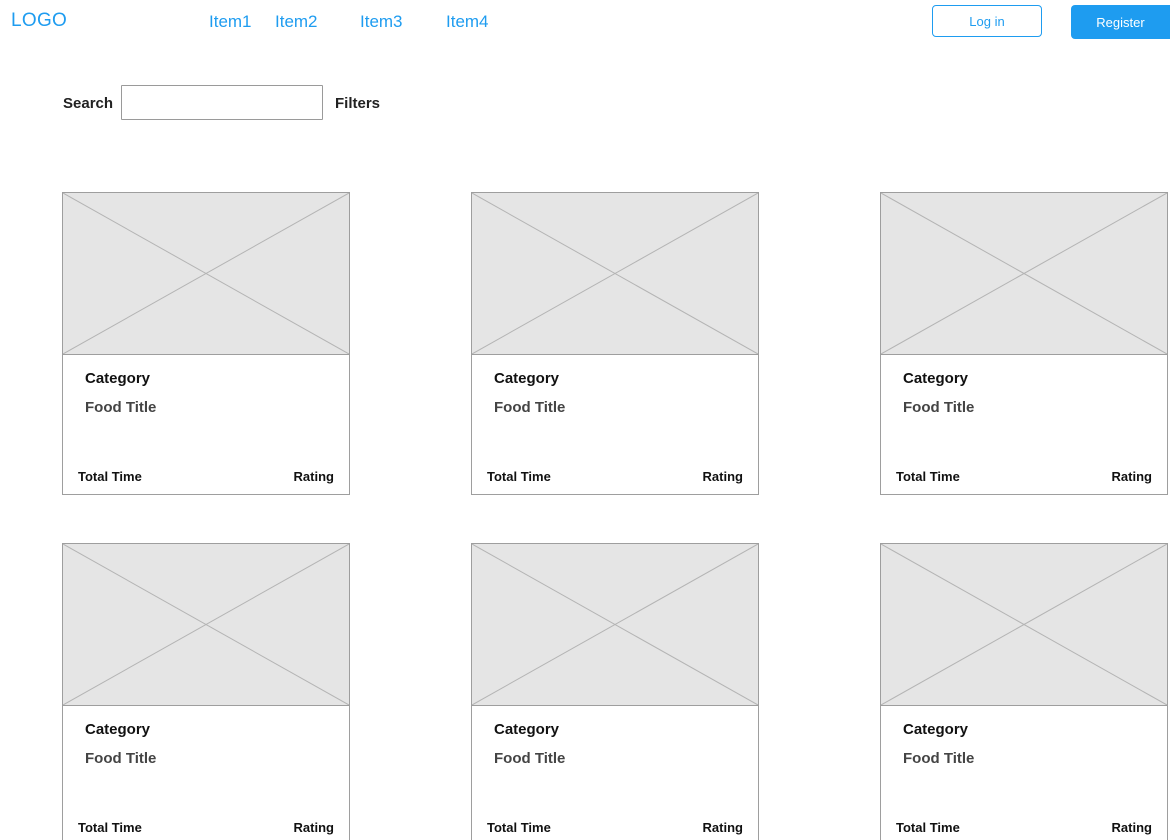 This screenshot has height=840, width=1170. I want to click on nav-item-4: Item4, so click(467, 22).